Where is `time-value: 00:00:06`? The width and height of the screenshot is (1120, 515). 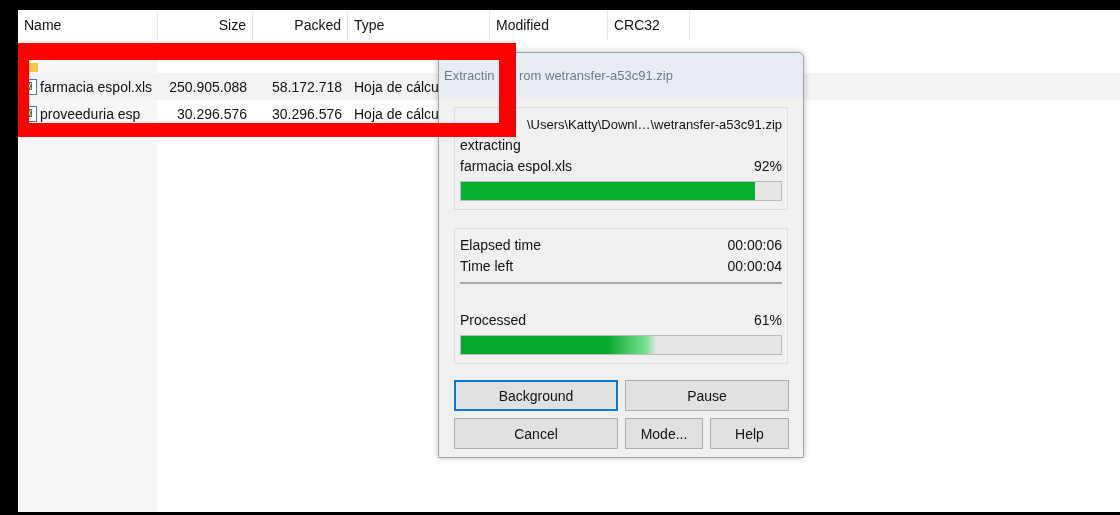 time-value: 00:00:06 is located at coordinates (754, 245).